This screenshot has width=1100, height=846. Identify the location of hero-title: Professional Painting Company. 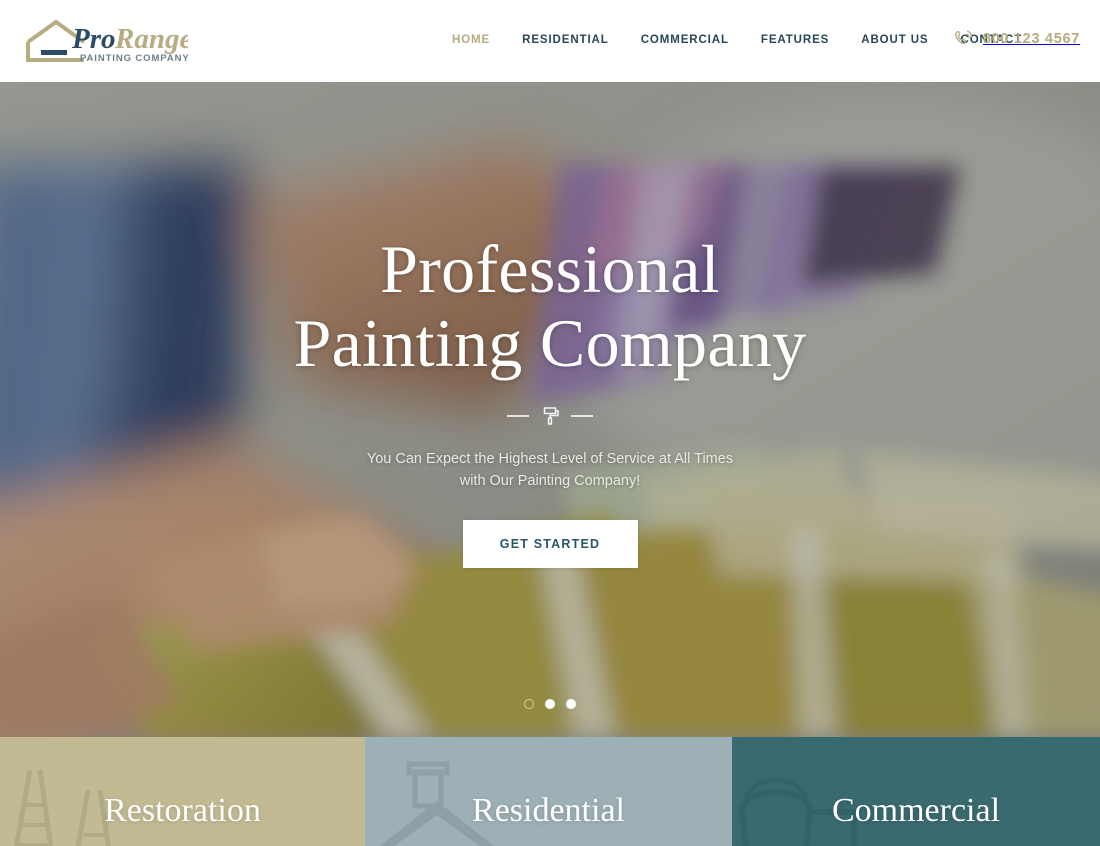
(550, 306).